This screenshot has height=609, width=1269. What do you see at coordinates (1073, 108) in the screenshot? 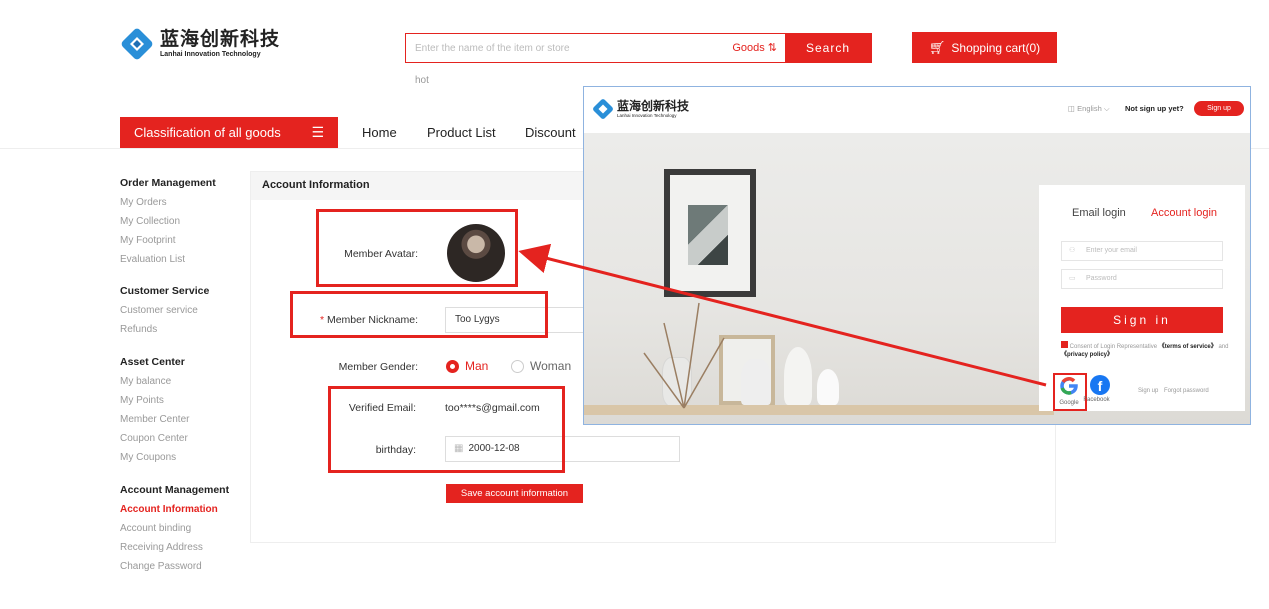
I see `globe-icon: ◫` at bounding box center [1073, 108].